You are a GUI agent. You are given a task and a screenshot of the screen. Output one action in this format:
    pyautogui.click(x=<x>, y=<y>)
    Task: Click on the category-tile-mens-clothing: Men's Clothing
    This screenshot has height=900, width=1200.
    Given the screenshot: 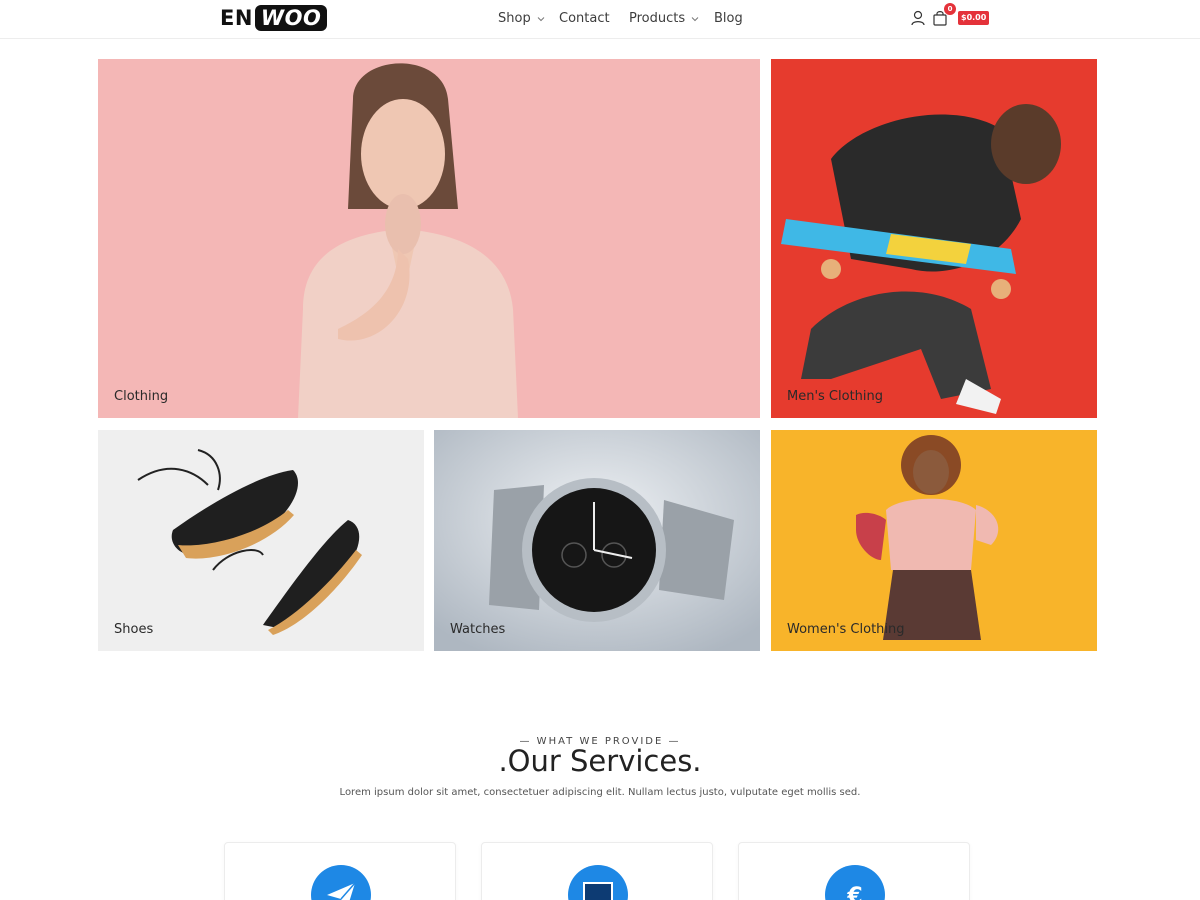 What is the action you would take?
    pyautogui.click(x=934, y=238)
    